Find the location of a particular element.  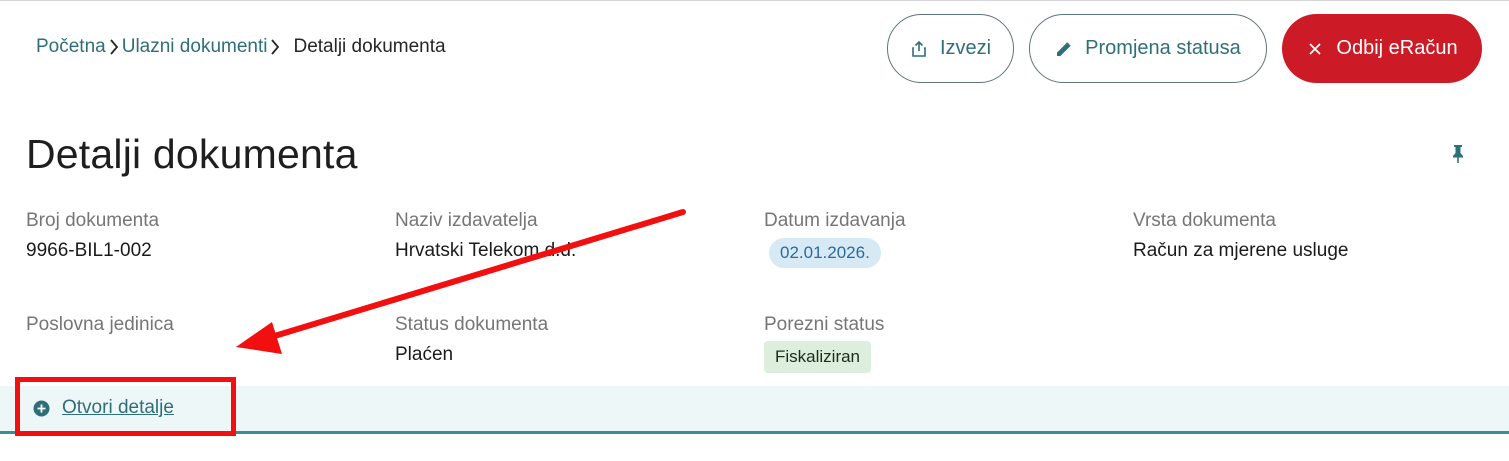

field-label: Porezni status is located at coordinates (824, 324).